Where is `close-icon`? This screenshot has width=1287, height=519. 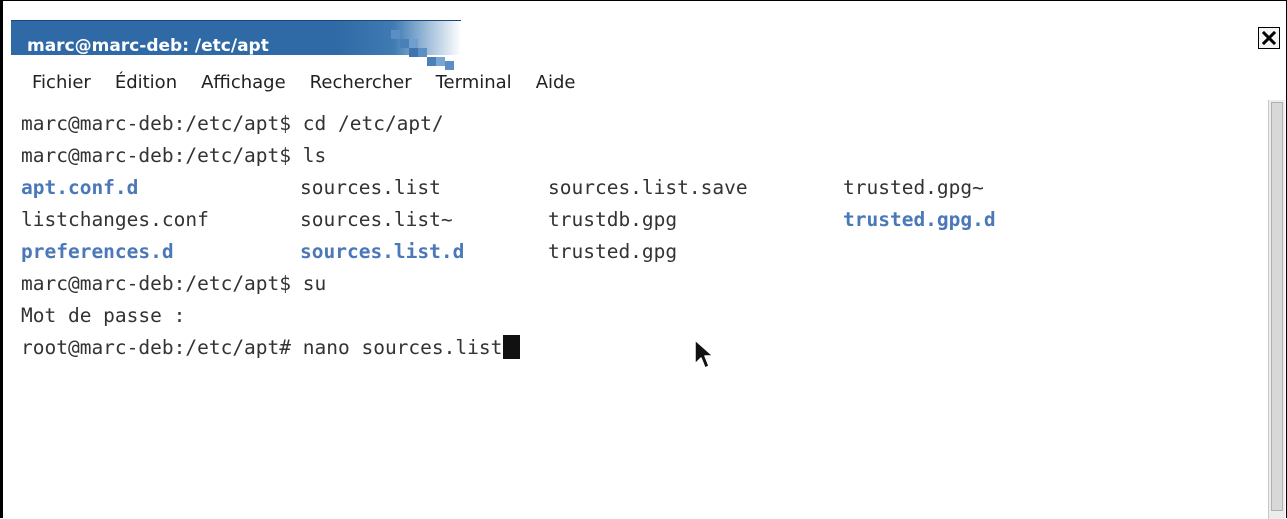
close-icon is located at coordinates (1269, 38).